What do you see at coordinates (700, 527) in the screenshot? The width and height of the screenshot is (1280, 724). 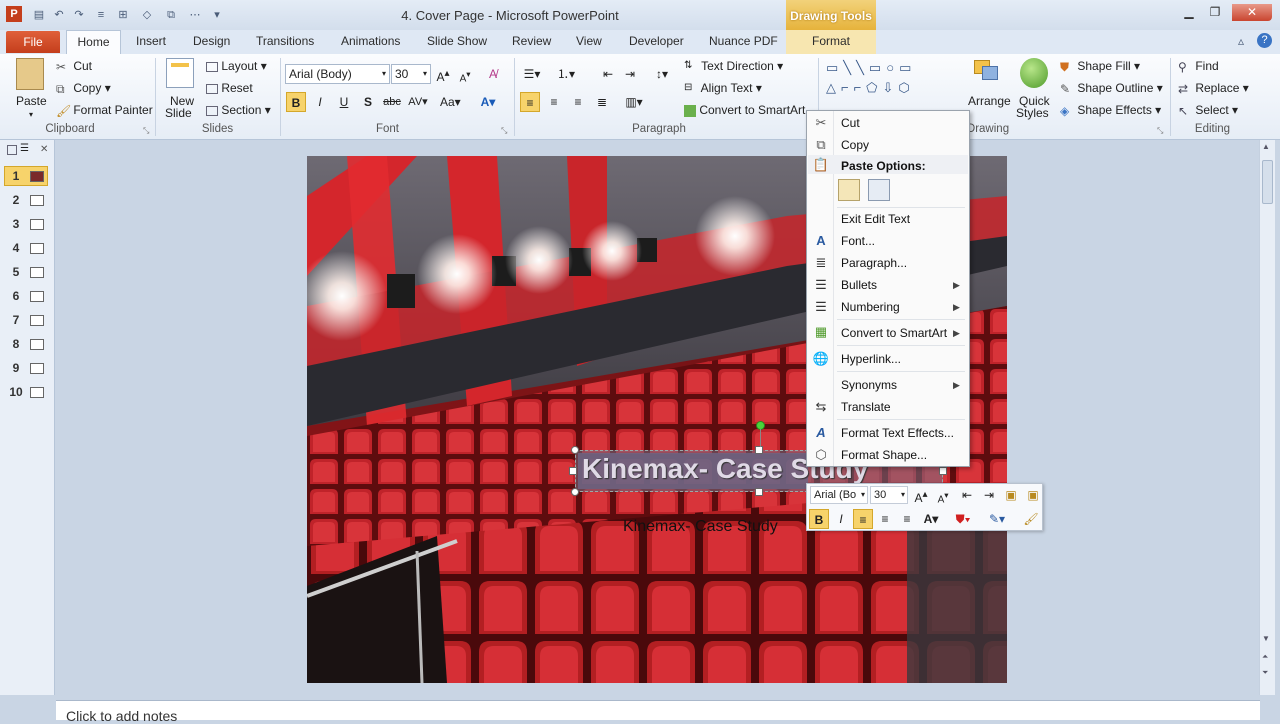 I see `slide-subtitle: Kinemax- Case Study` at bounding box center [700, 527].